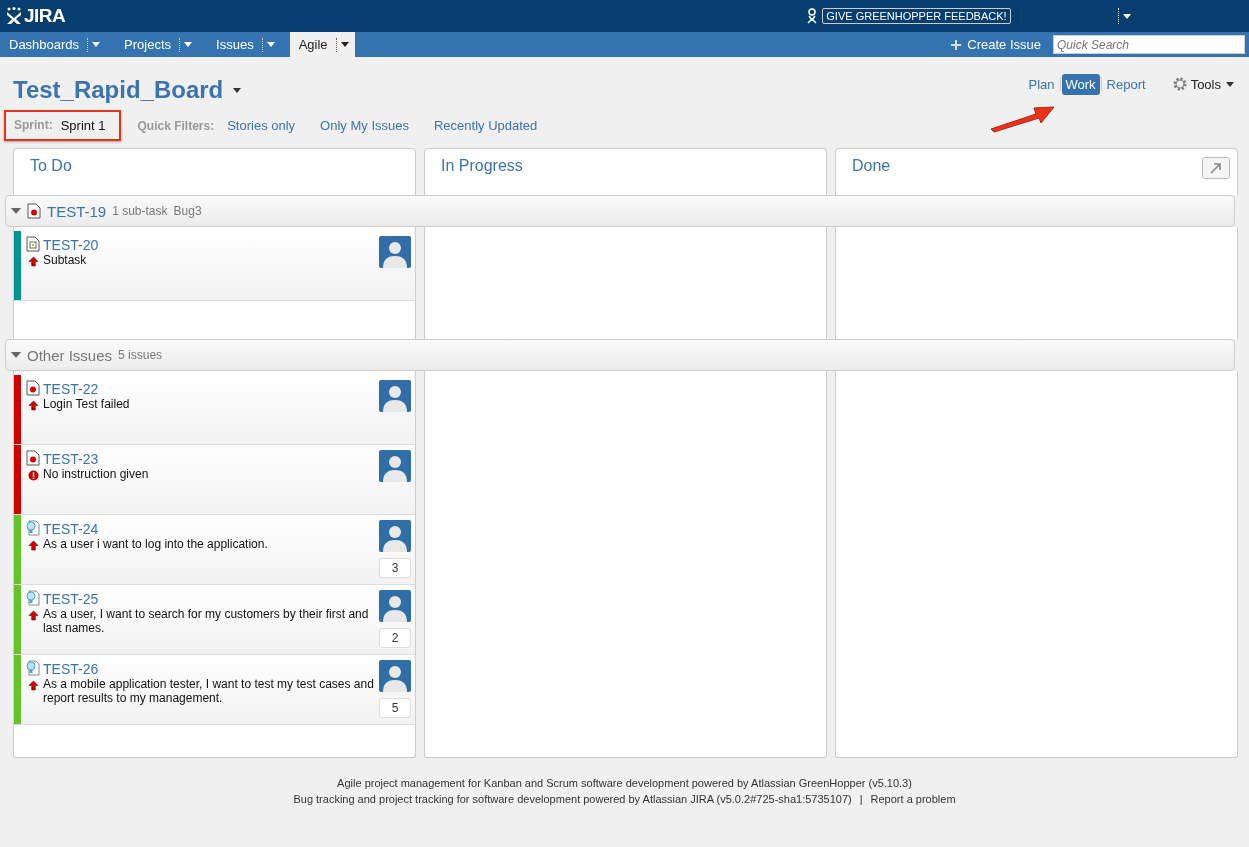 Image resolution: width=1249 pixels, height=847 pixels. I want to click on search-field: Quick Search, so click(1149, 44).